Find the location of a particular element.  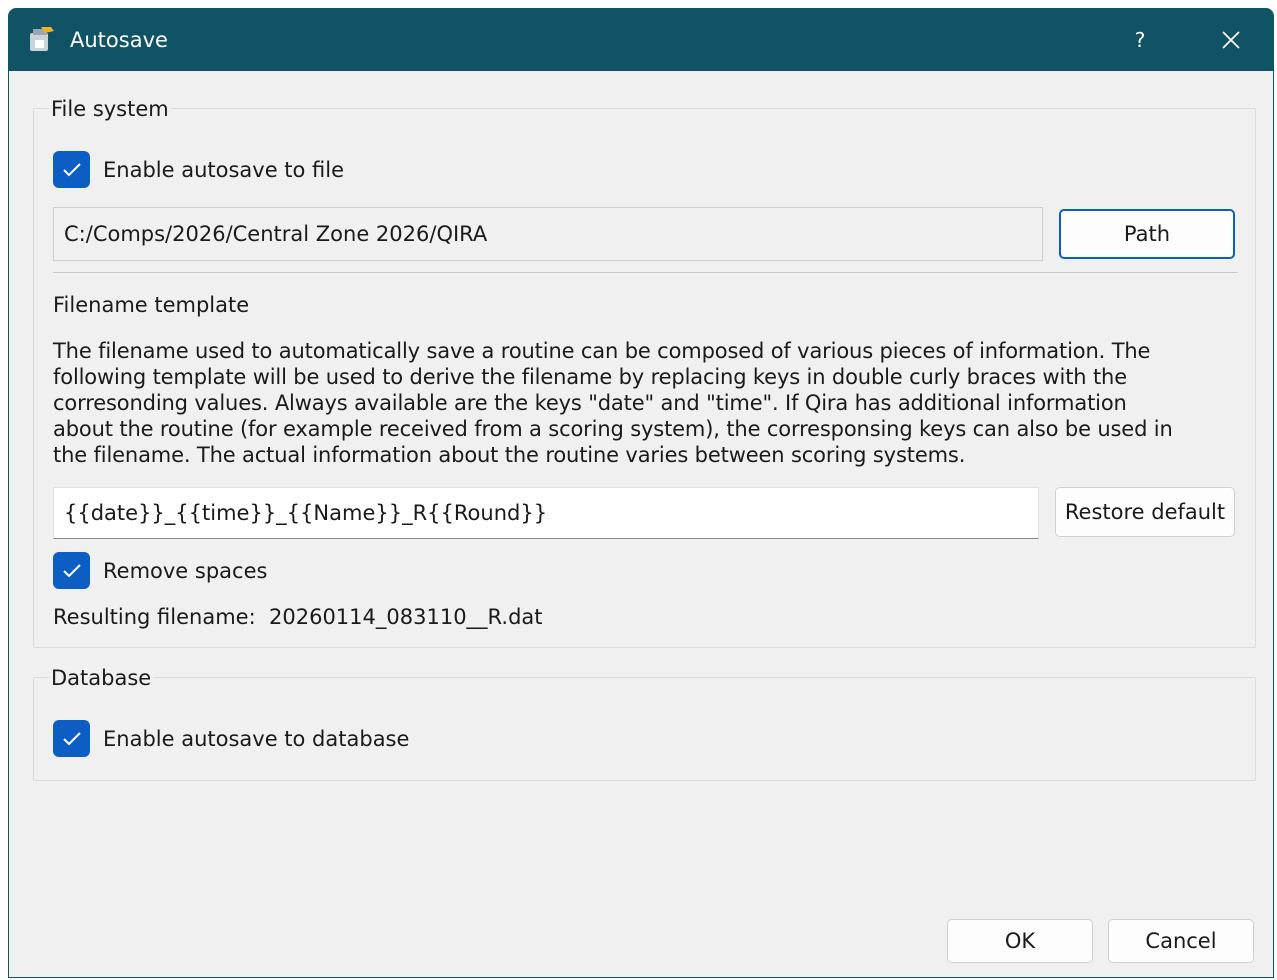

filename-template-heading: Filename template is located at coordinates (151, 305).